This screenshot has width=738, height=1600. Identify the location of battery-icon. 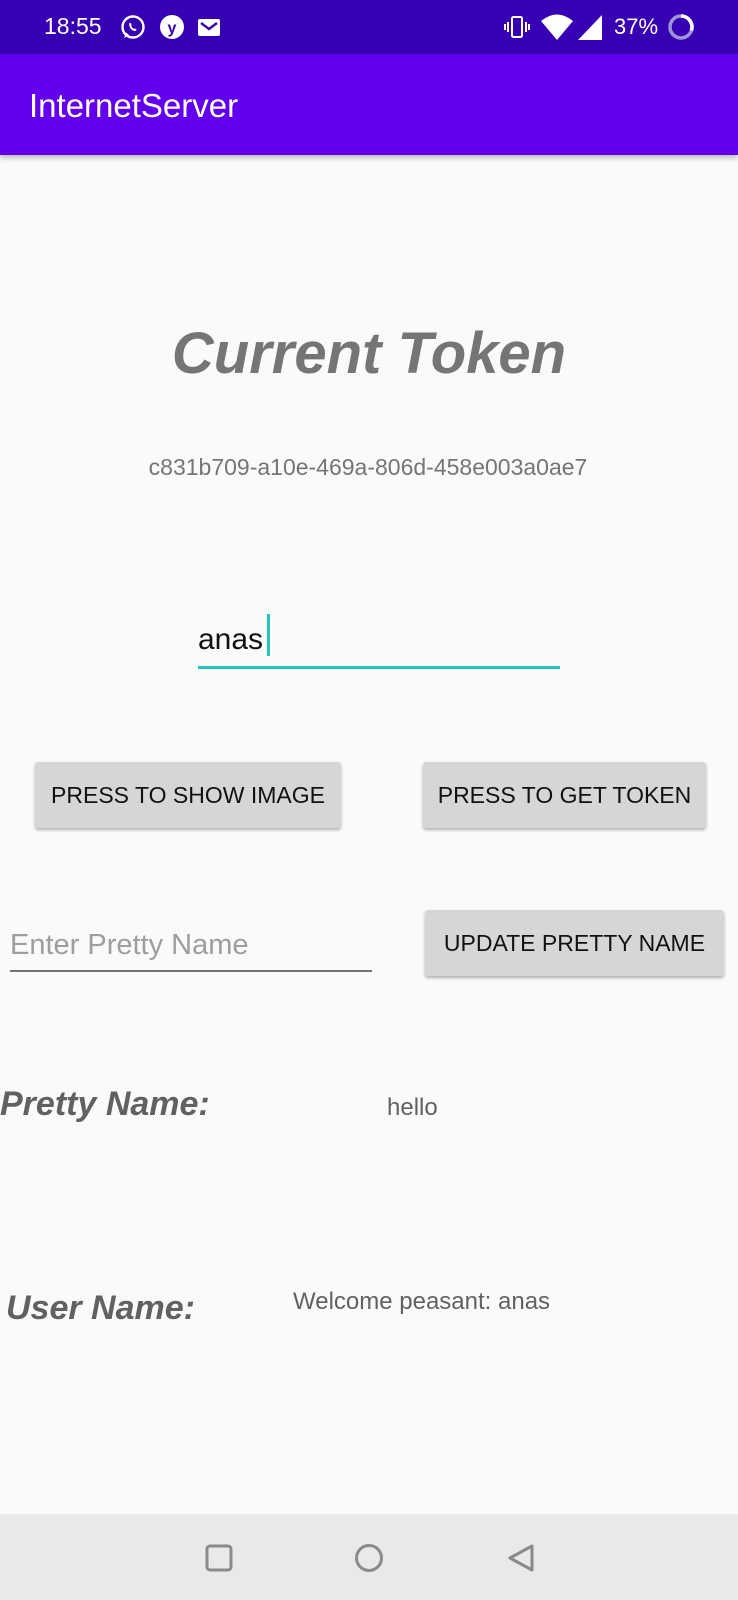
(681, 27).